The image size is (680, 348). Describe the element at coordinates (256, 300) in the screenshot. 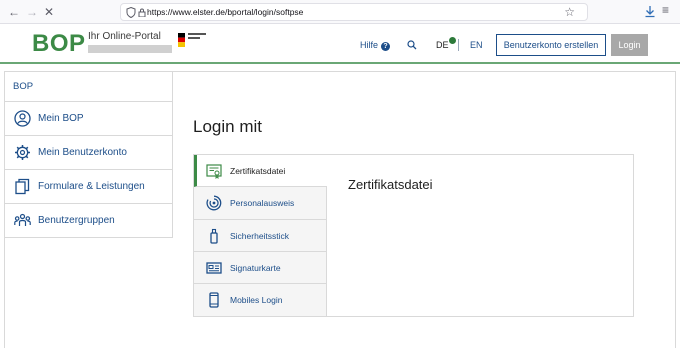

I see `tab-label: Mobiles Login` at that location.